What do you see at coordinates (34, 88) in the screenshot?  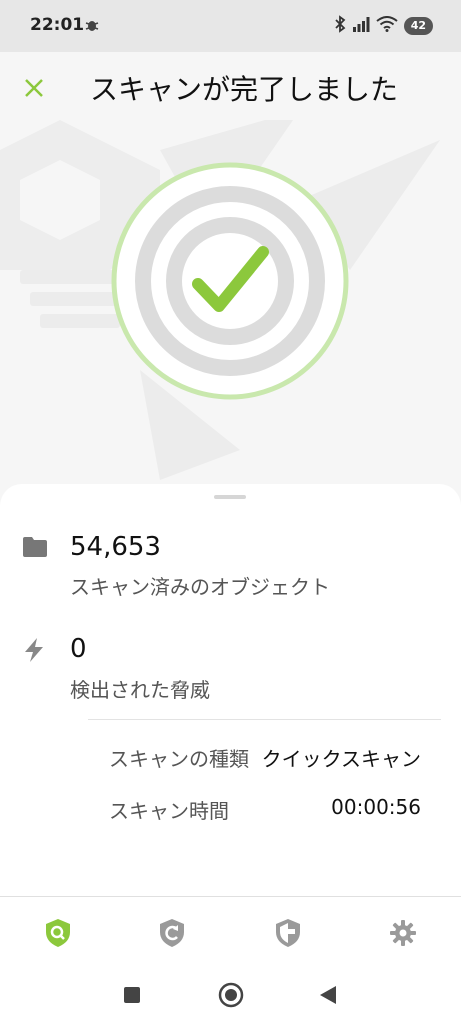 I see `close-icon` at bounding box center [34, 88].